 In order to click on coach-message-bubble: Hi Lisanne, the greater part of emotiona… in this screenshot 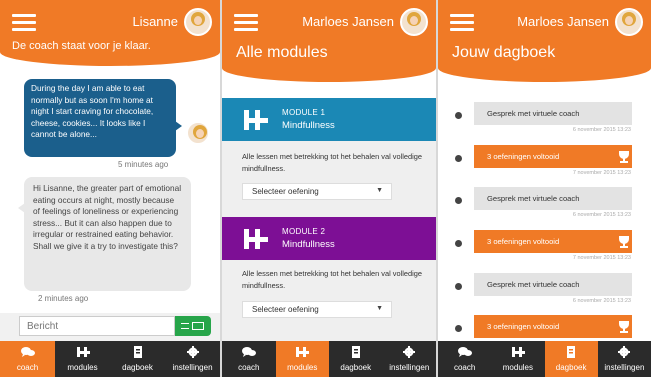, I will do `click(104, 234)`.